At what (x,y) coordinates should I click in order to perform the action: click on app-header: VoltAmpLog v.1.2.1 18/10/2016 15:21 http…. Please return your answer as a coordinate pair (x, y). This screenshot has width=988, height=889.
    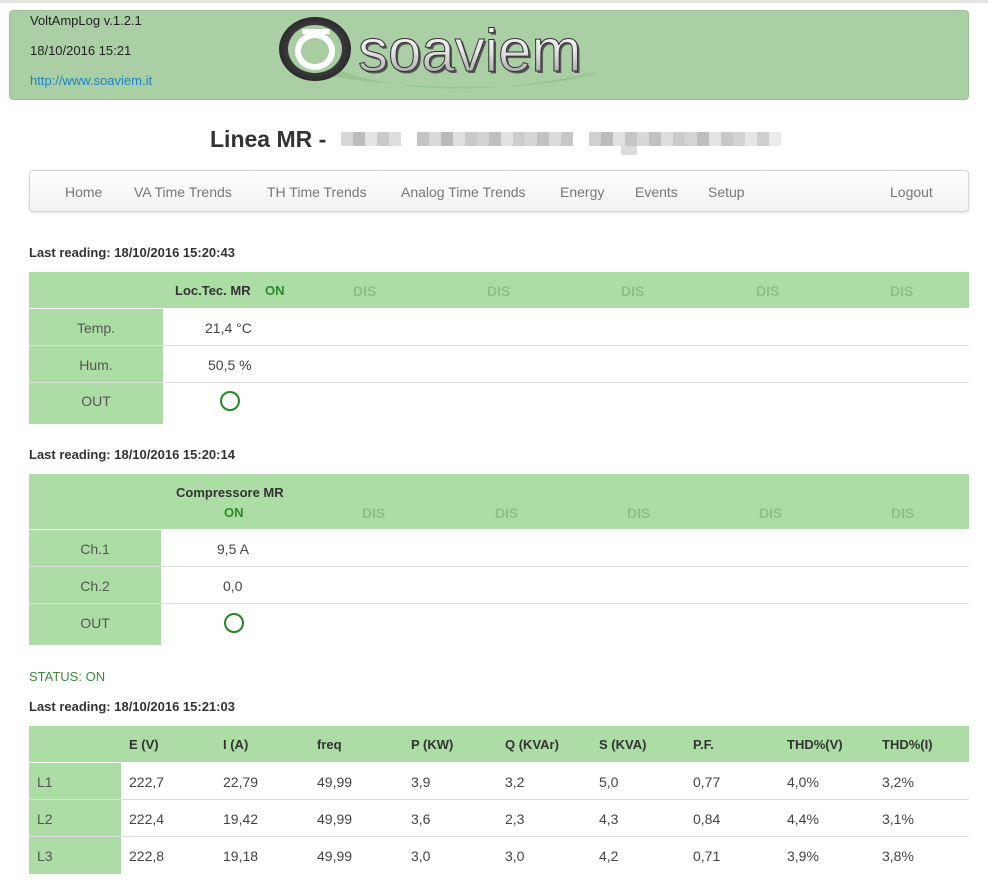
    Looking at the image, I should click on (489, 55).